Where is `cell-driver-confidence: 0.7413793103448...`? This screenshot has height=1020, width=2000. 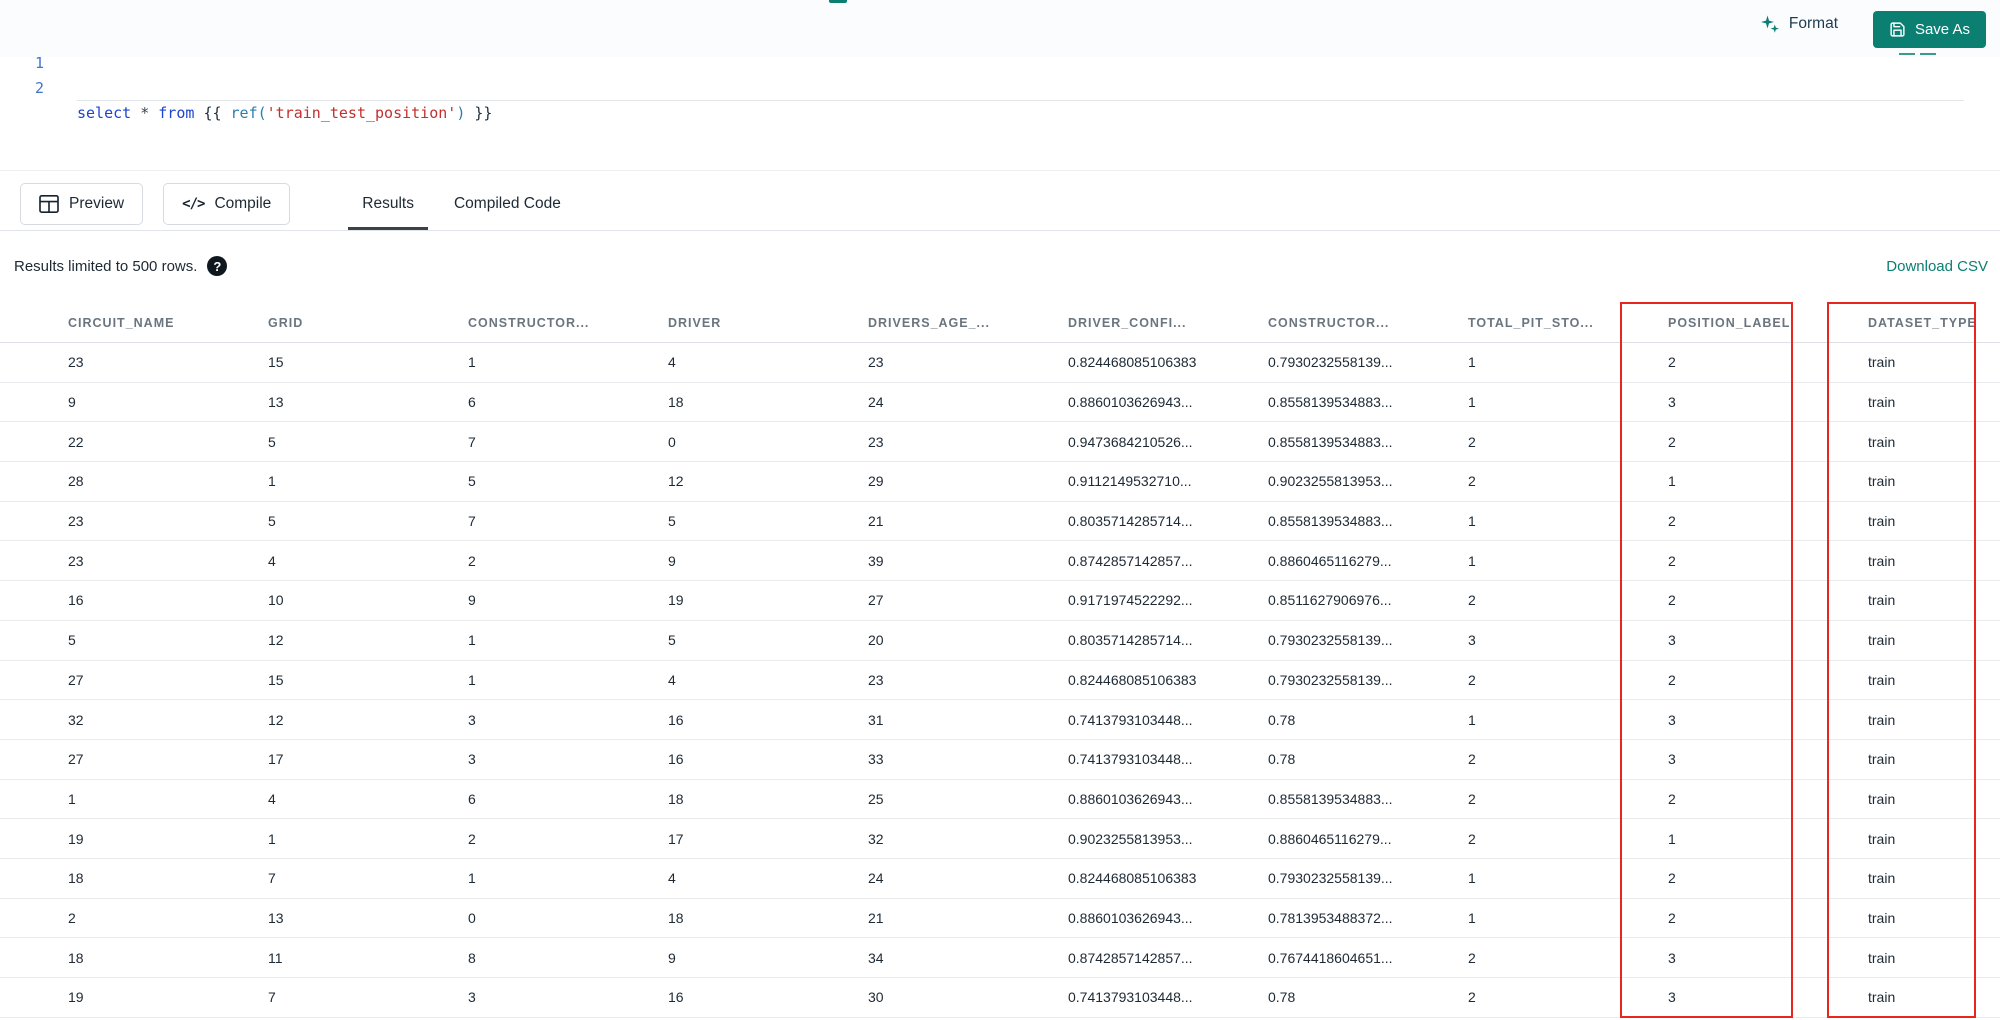
cell-driver-confidence: 0.7413793103448... is located at coordinates (1130, 759).